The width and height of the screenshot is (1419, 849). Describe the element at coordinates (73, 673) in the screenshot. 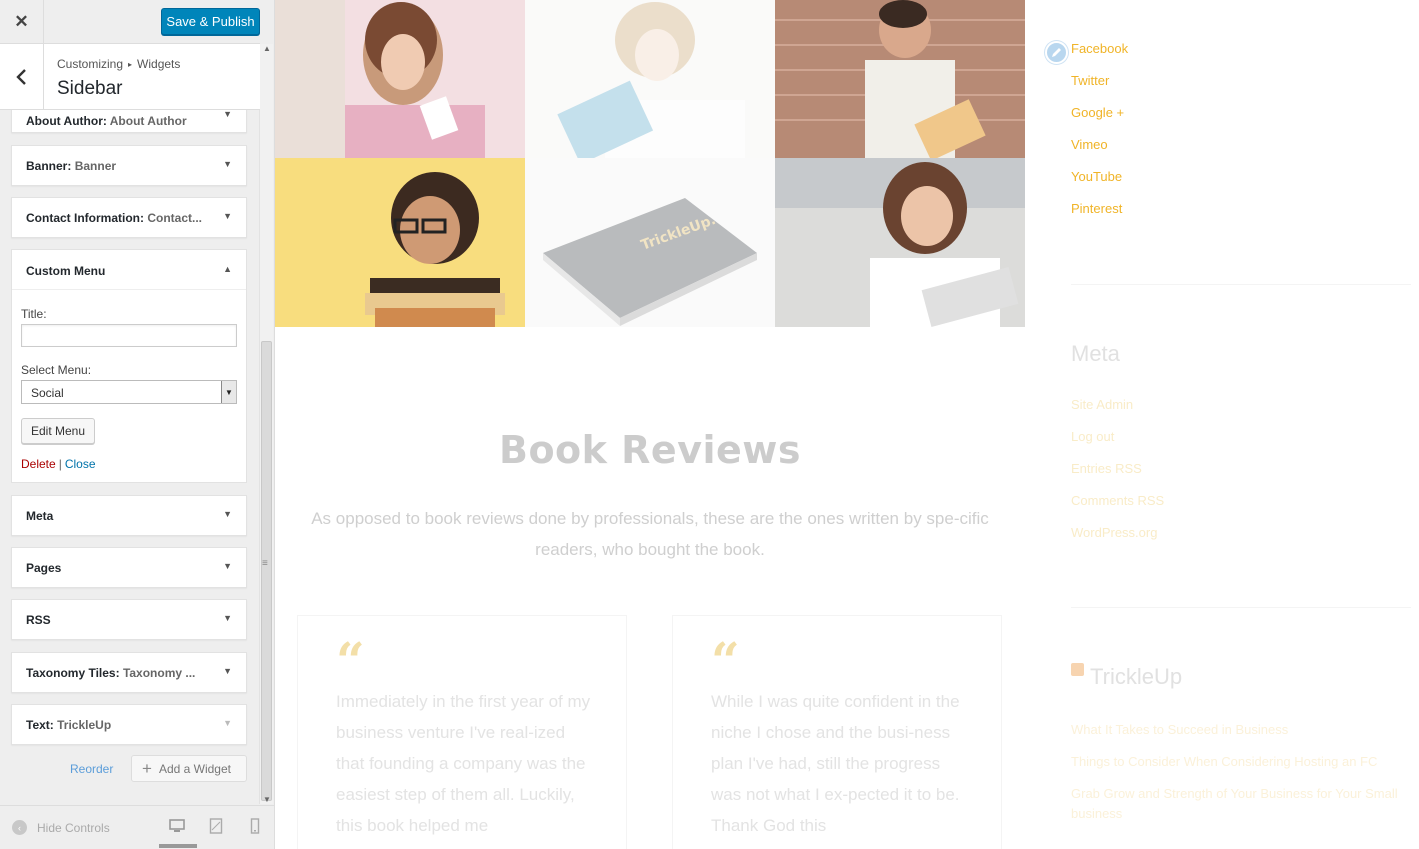

I see `widget-name: Taxonomy Tiles:` at that location.